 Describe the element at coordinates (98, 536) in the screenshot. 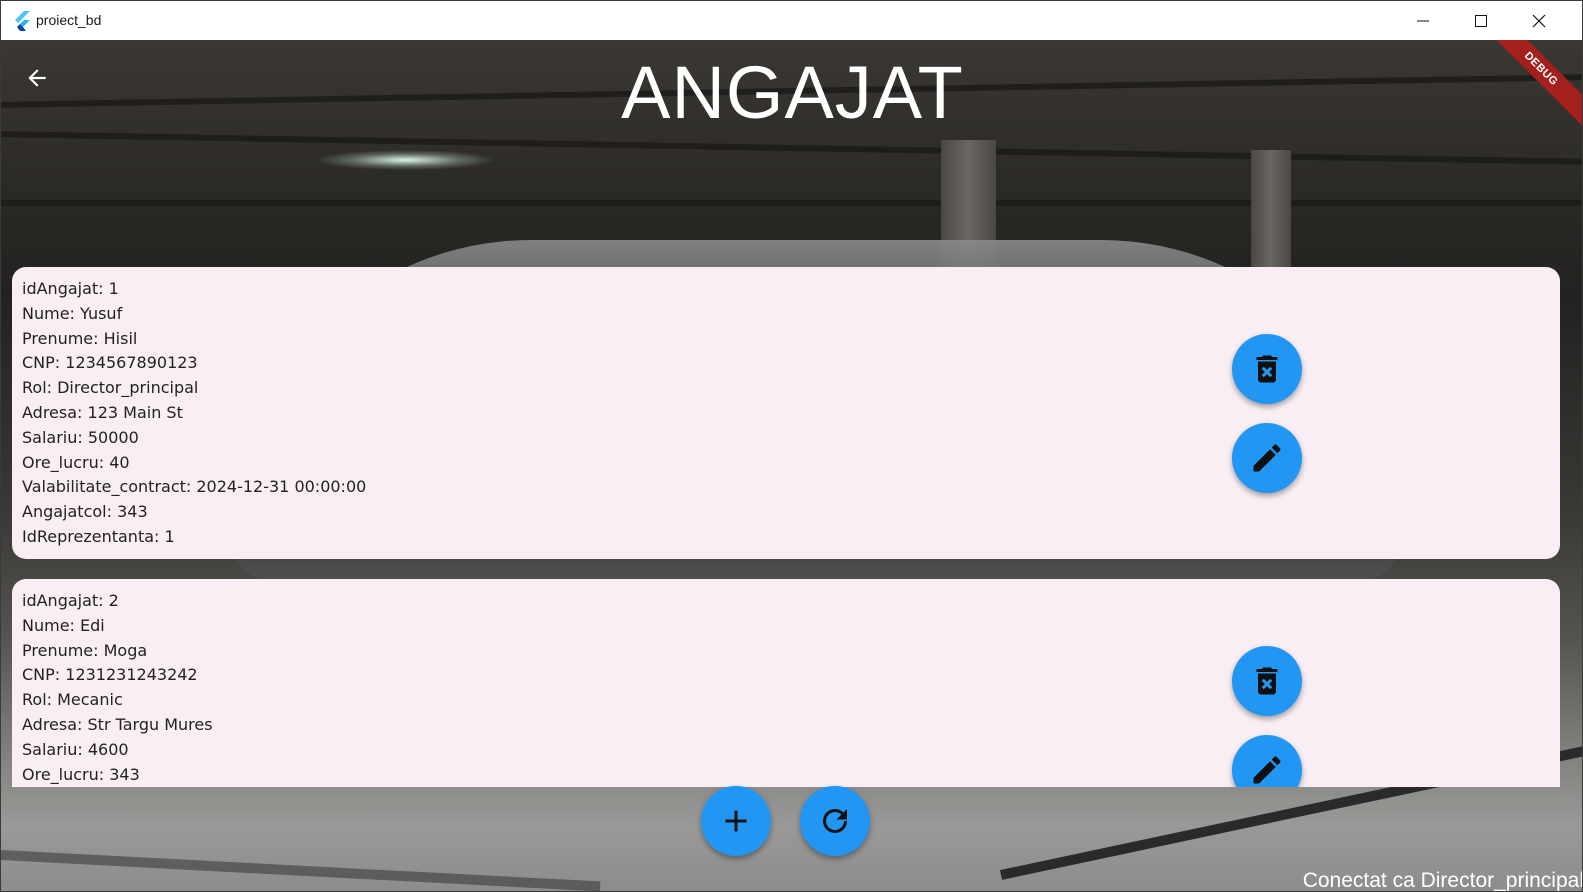

I see `field-idreprezentanta: IdReprezentanta: 1` at that location.